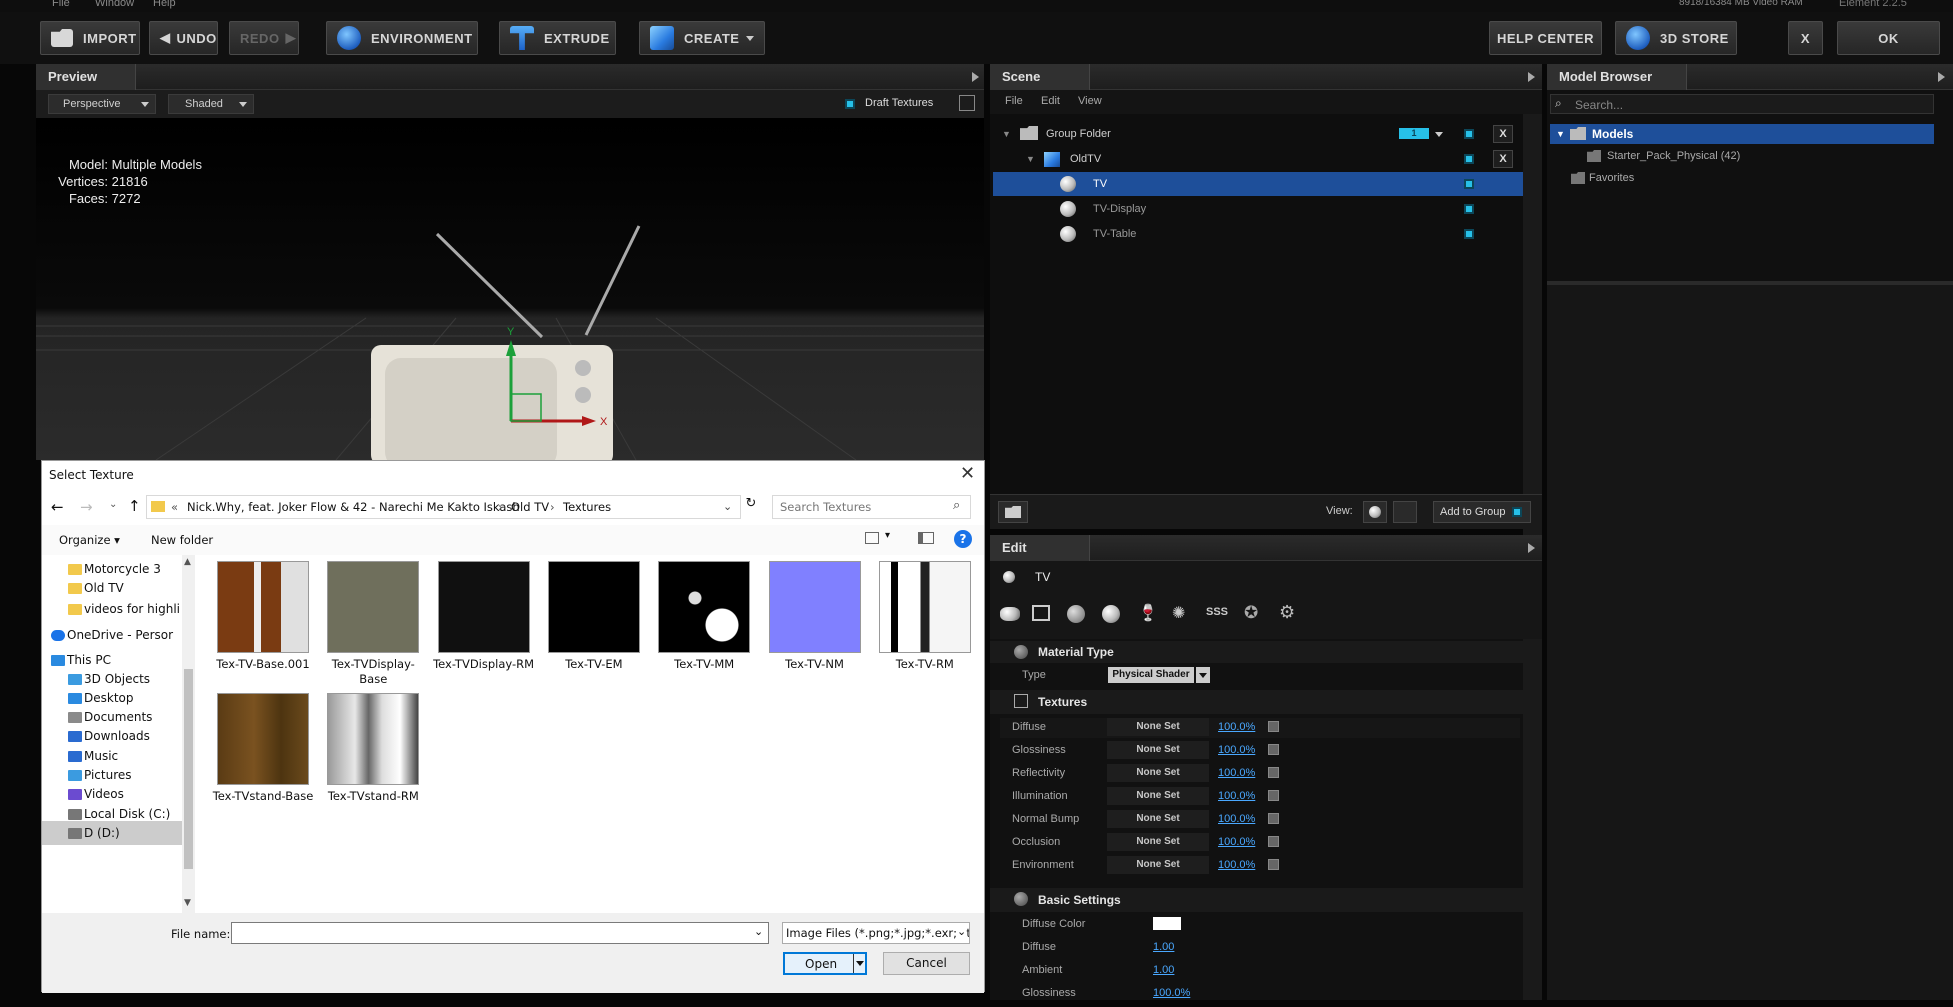 Image resolution: width=1953 pixels, height=1007 pixels. Describe the element at coordinates (263, 796) in the screenshot. I see `file-label: Tex-TVstand-Base` at that location.